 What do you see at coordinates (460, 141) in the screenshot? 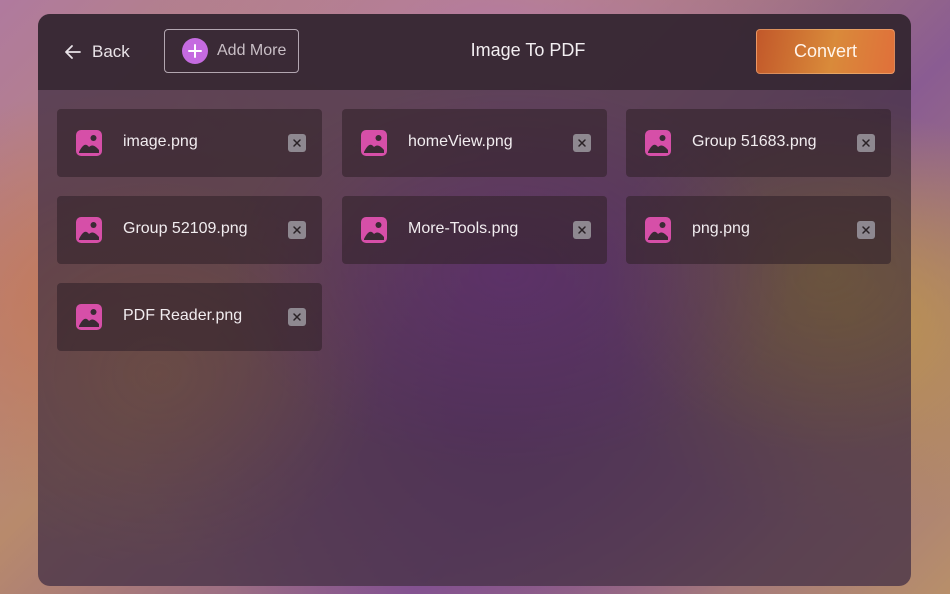
I see `file-name: homeView.png` at bounding box center [460, 141].